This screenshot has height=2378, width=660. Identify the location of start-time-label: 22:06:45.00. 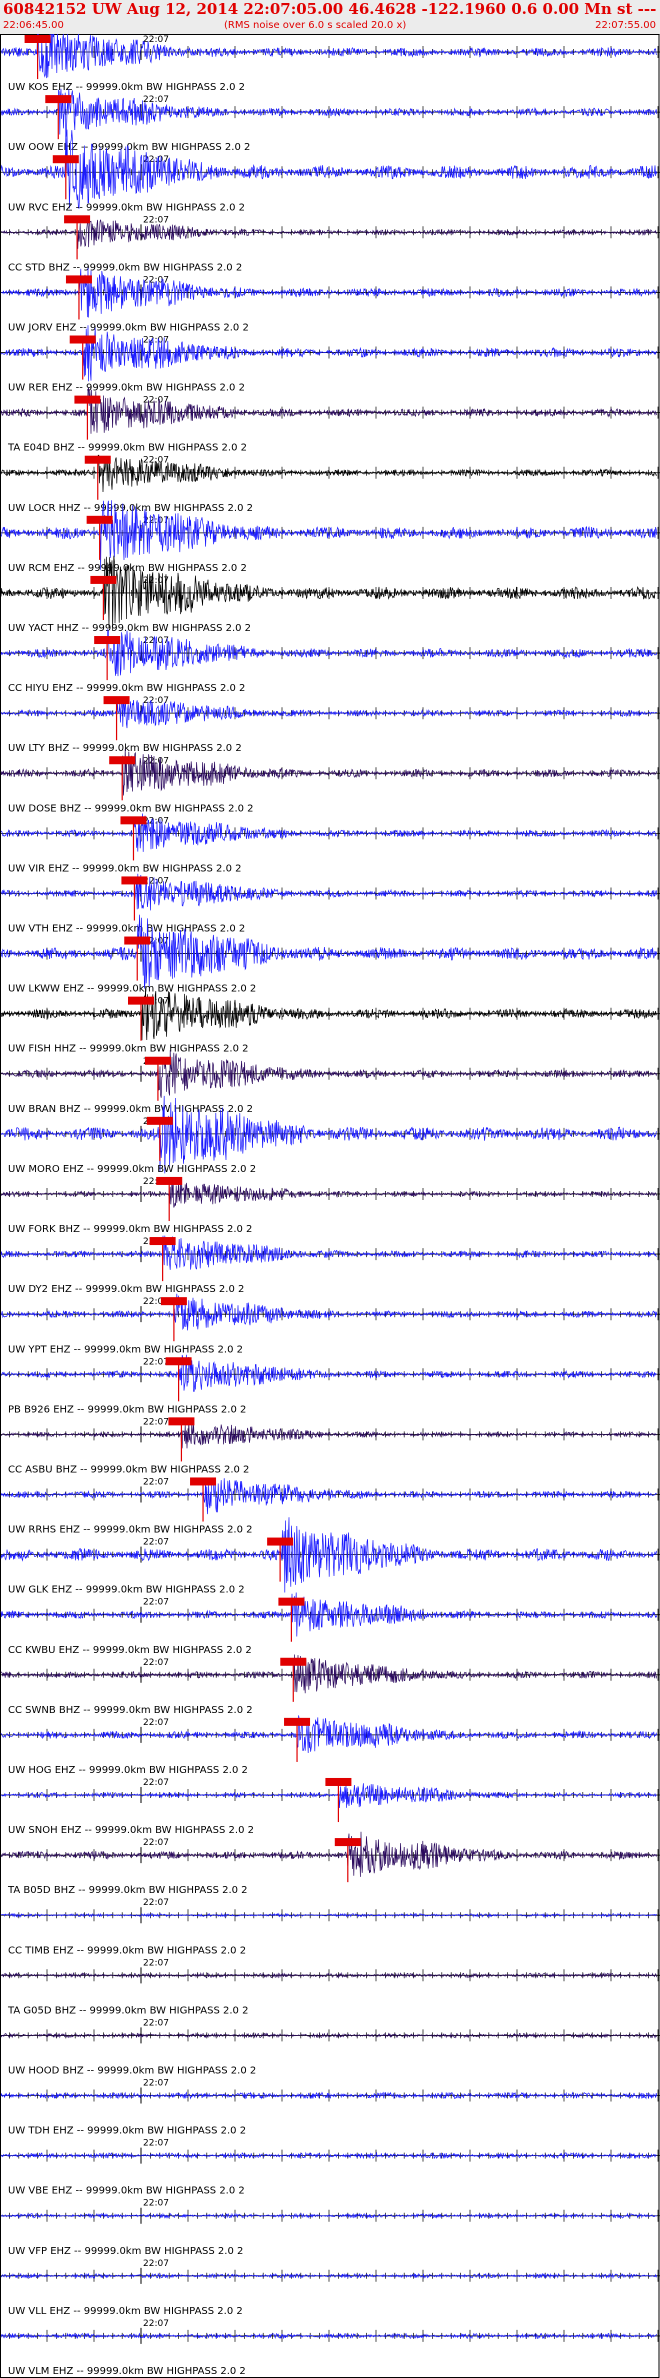
(33, 25).